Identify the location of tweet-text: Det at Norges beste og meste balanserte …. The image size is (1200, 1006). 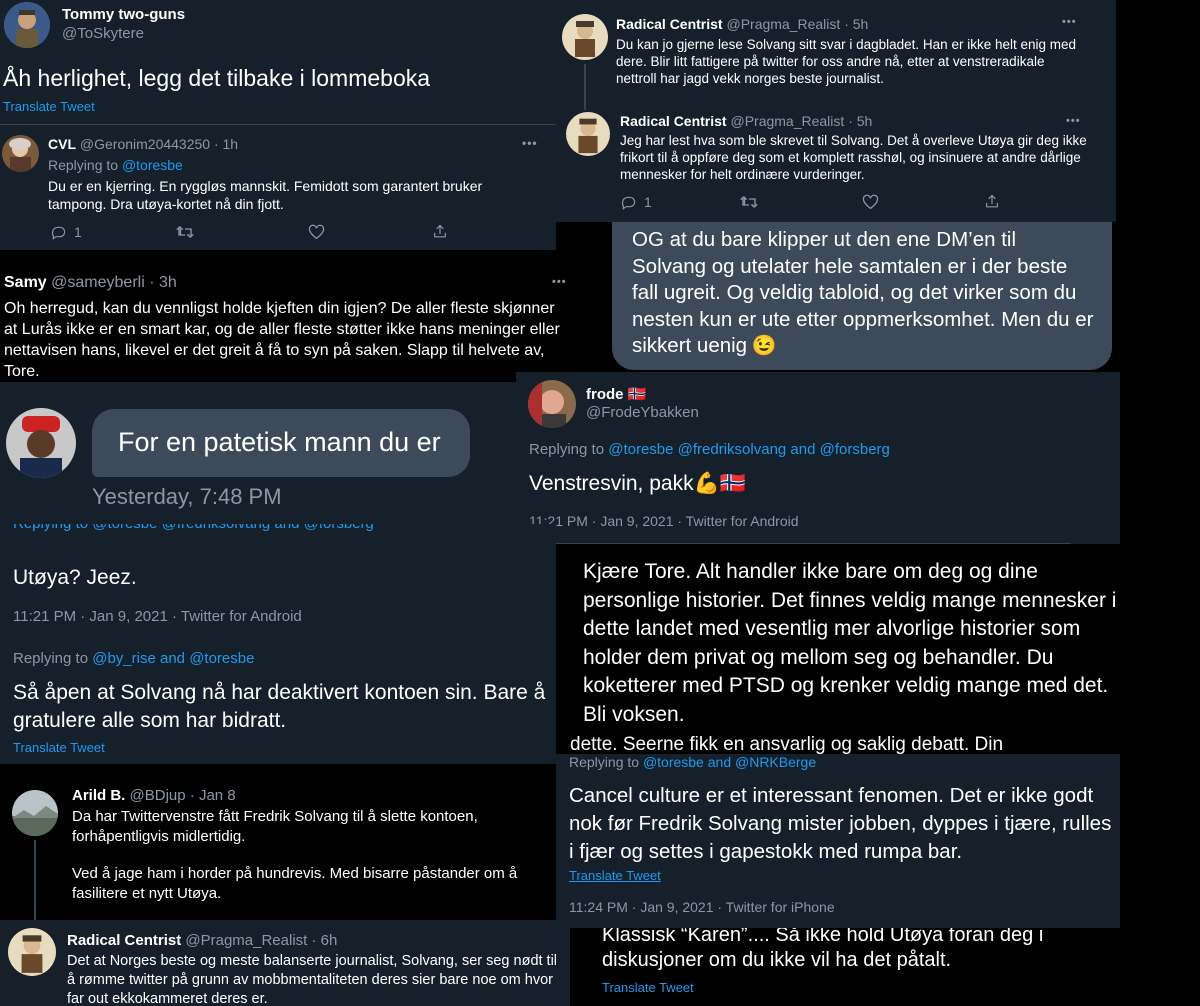
(312, 979).